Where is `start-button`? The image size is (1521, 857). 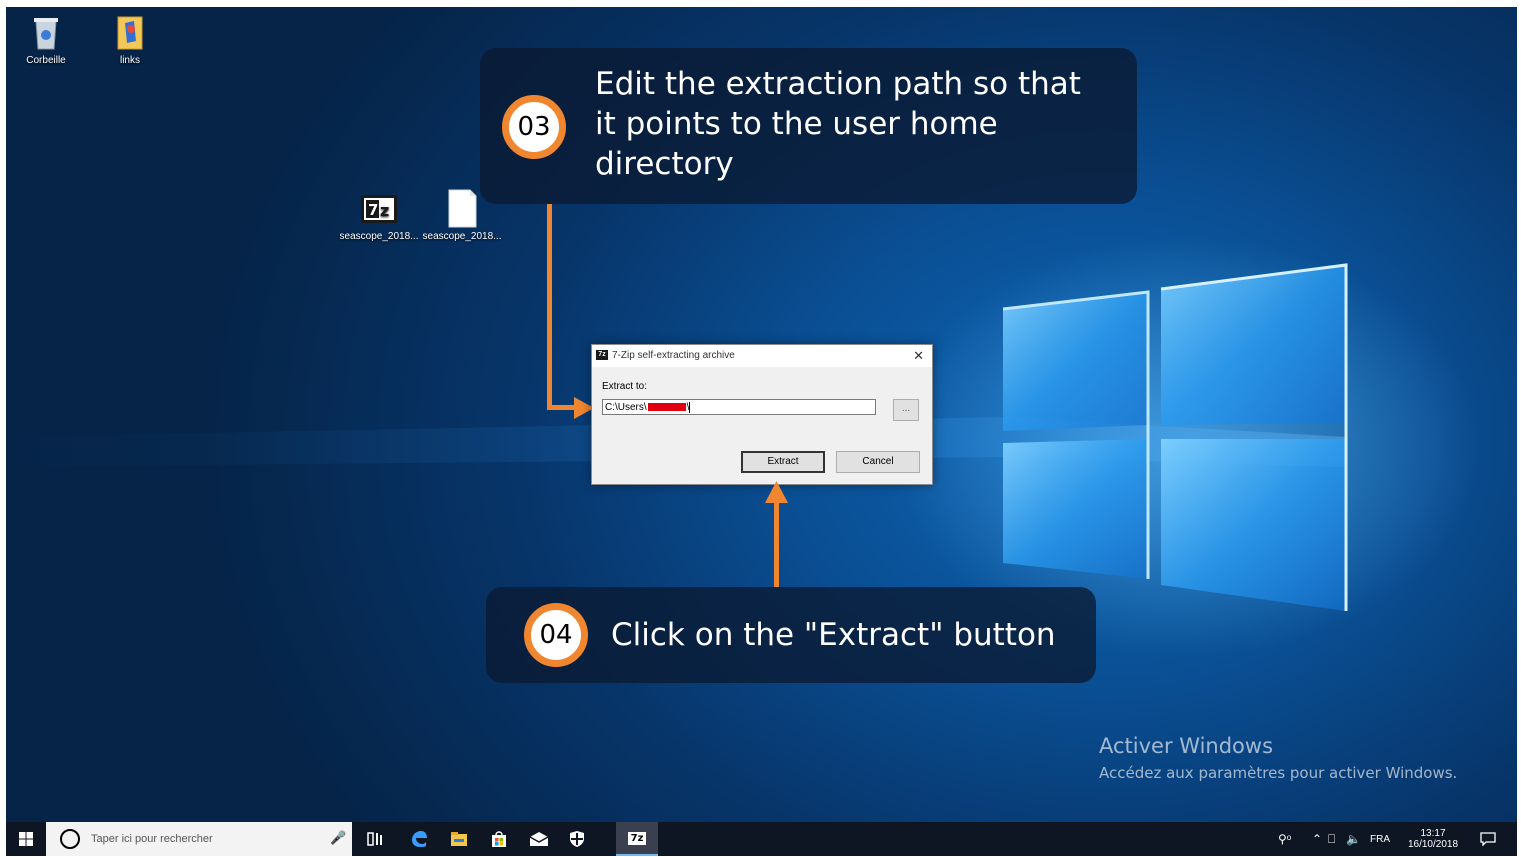 start-button is located at coordinates (26, 839).